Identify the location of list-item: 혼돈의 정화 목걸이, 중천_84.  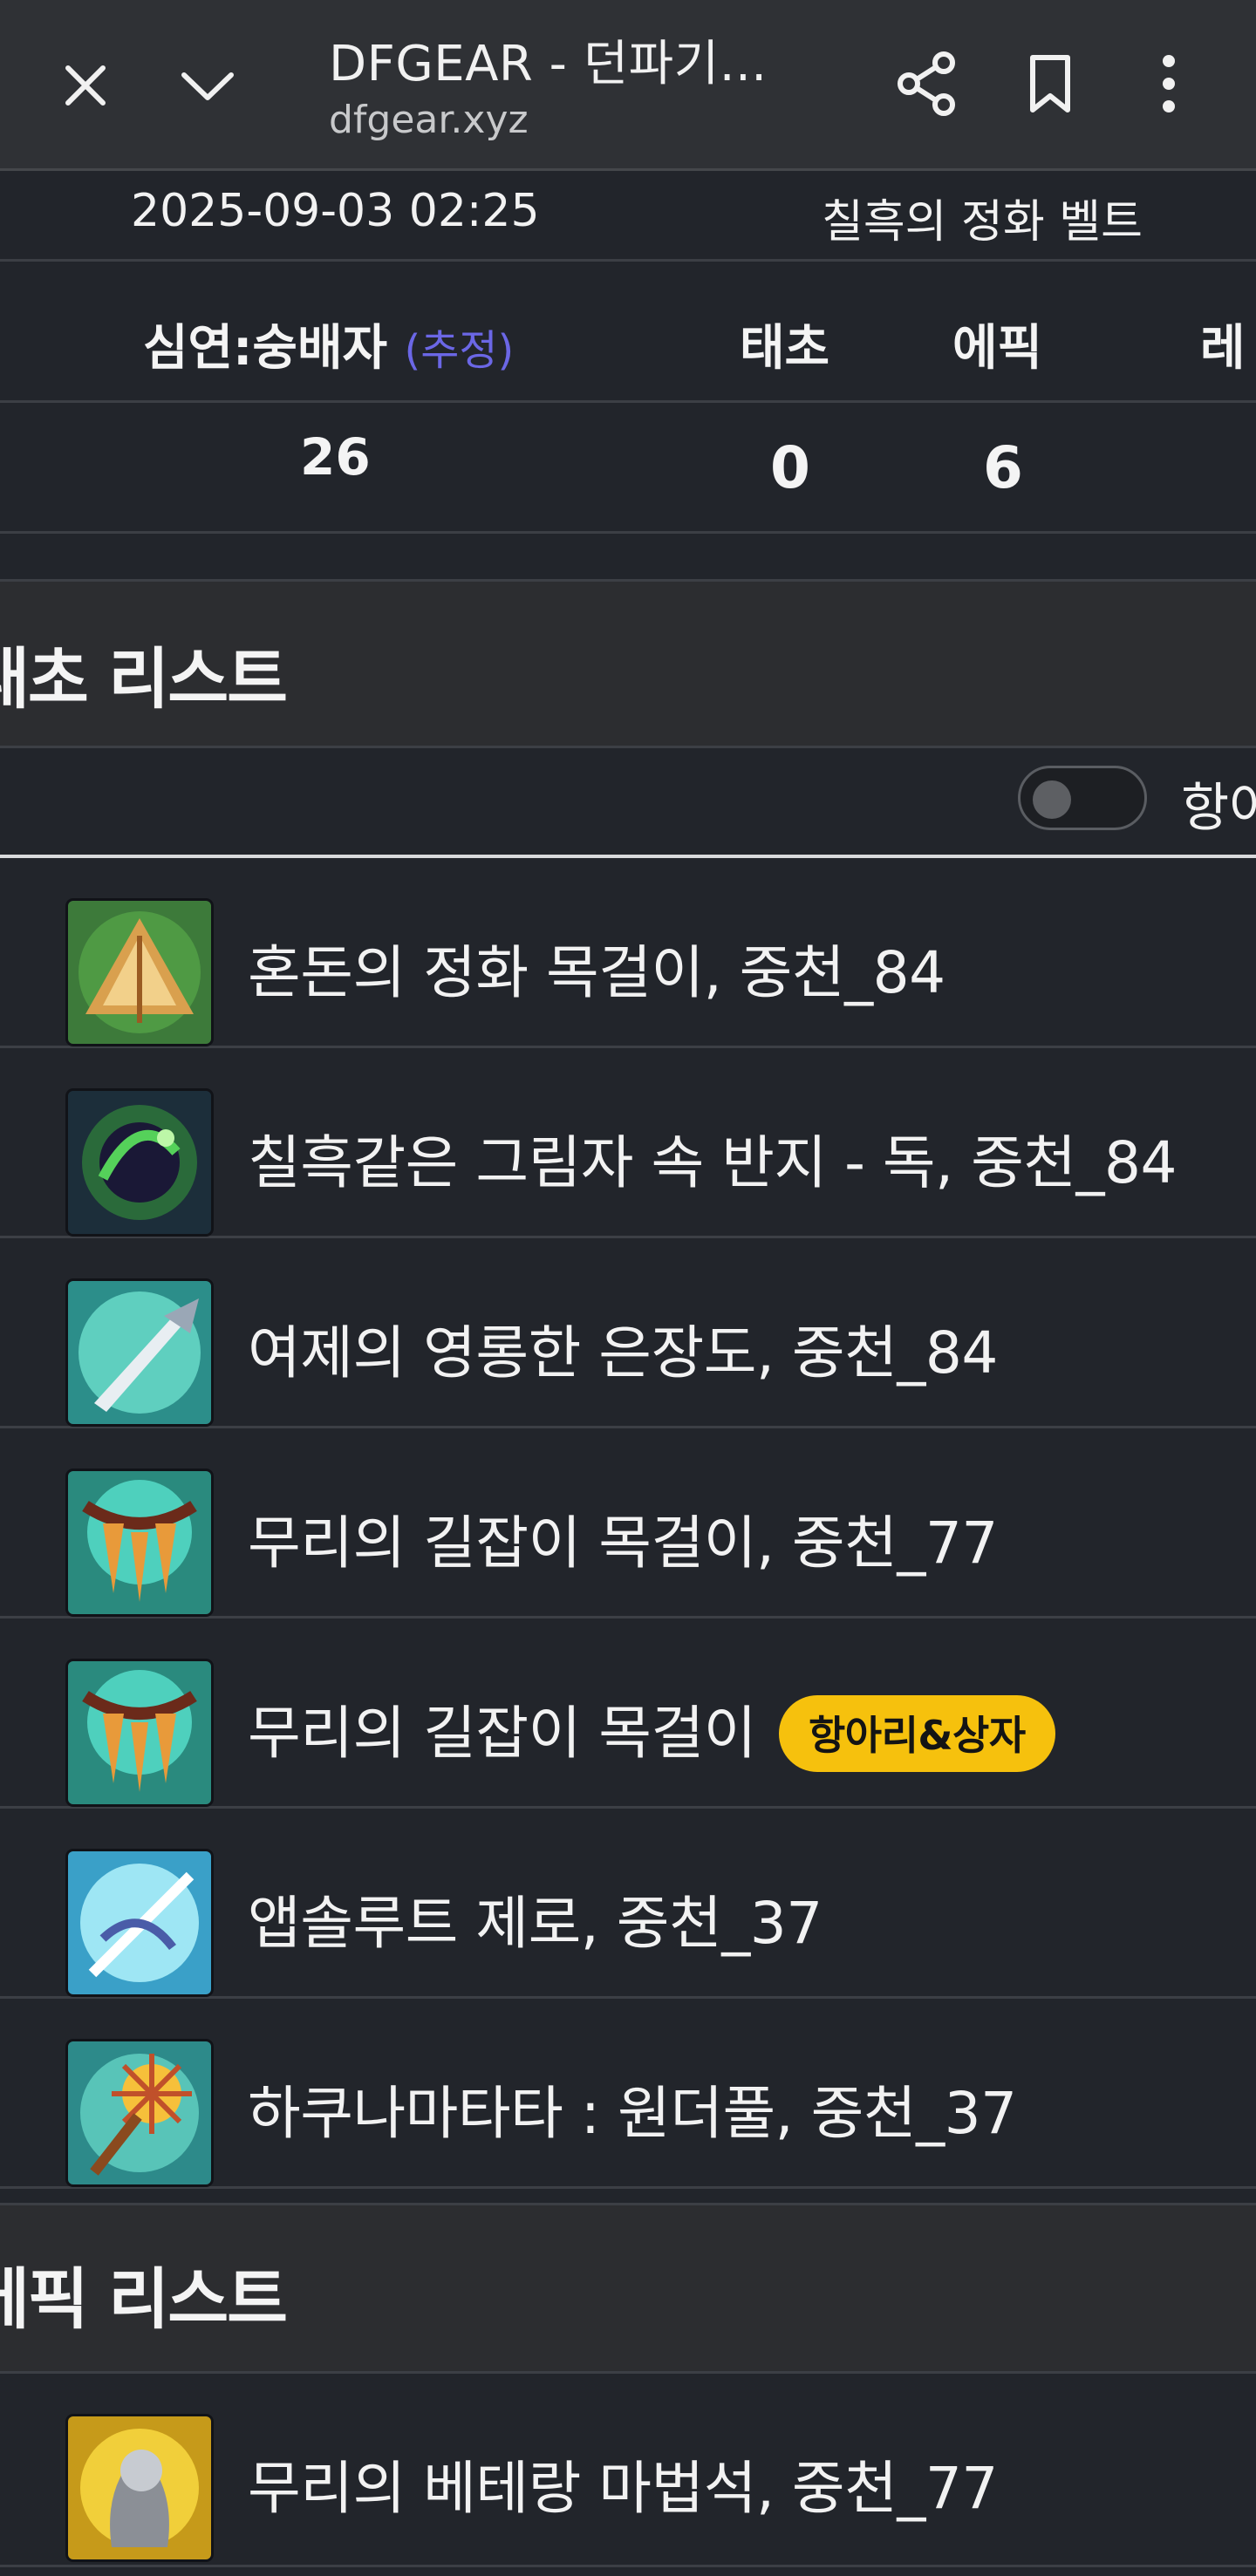
(628, 953).